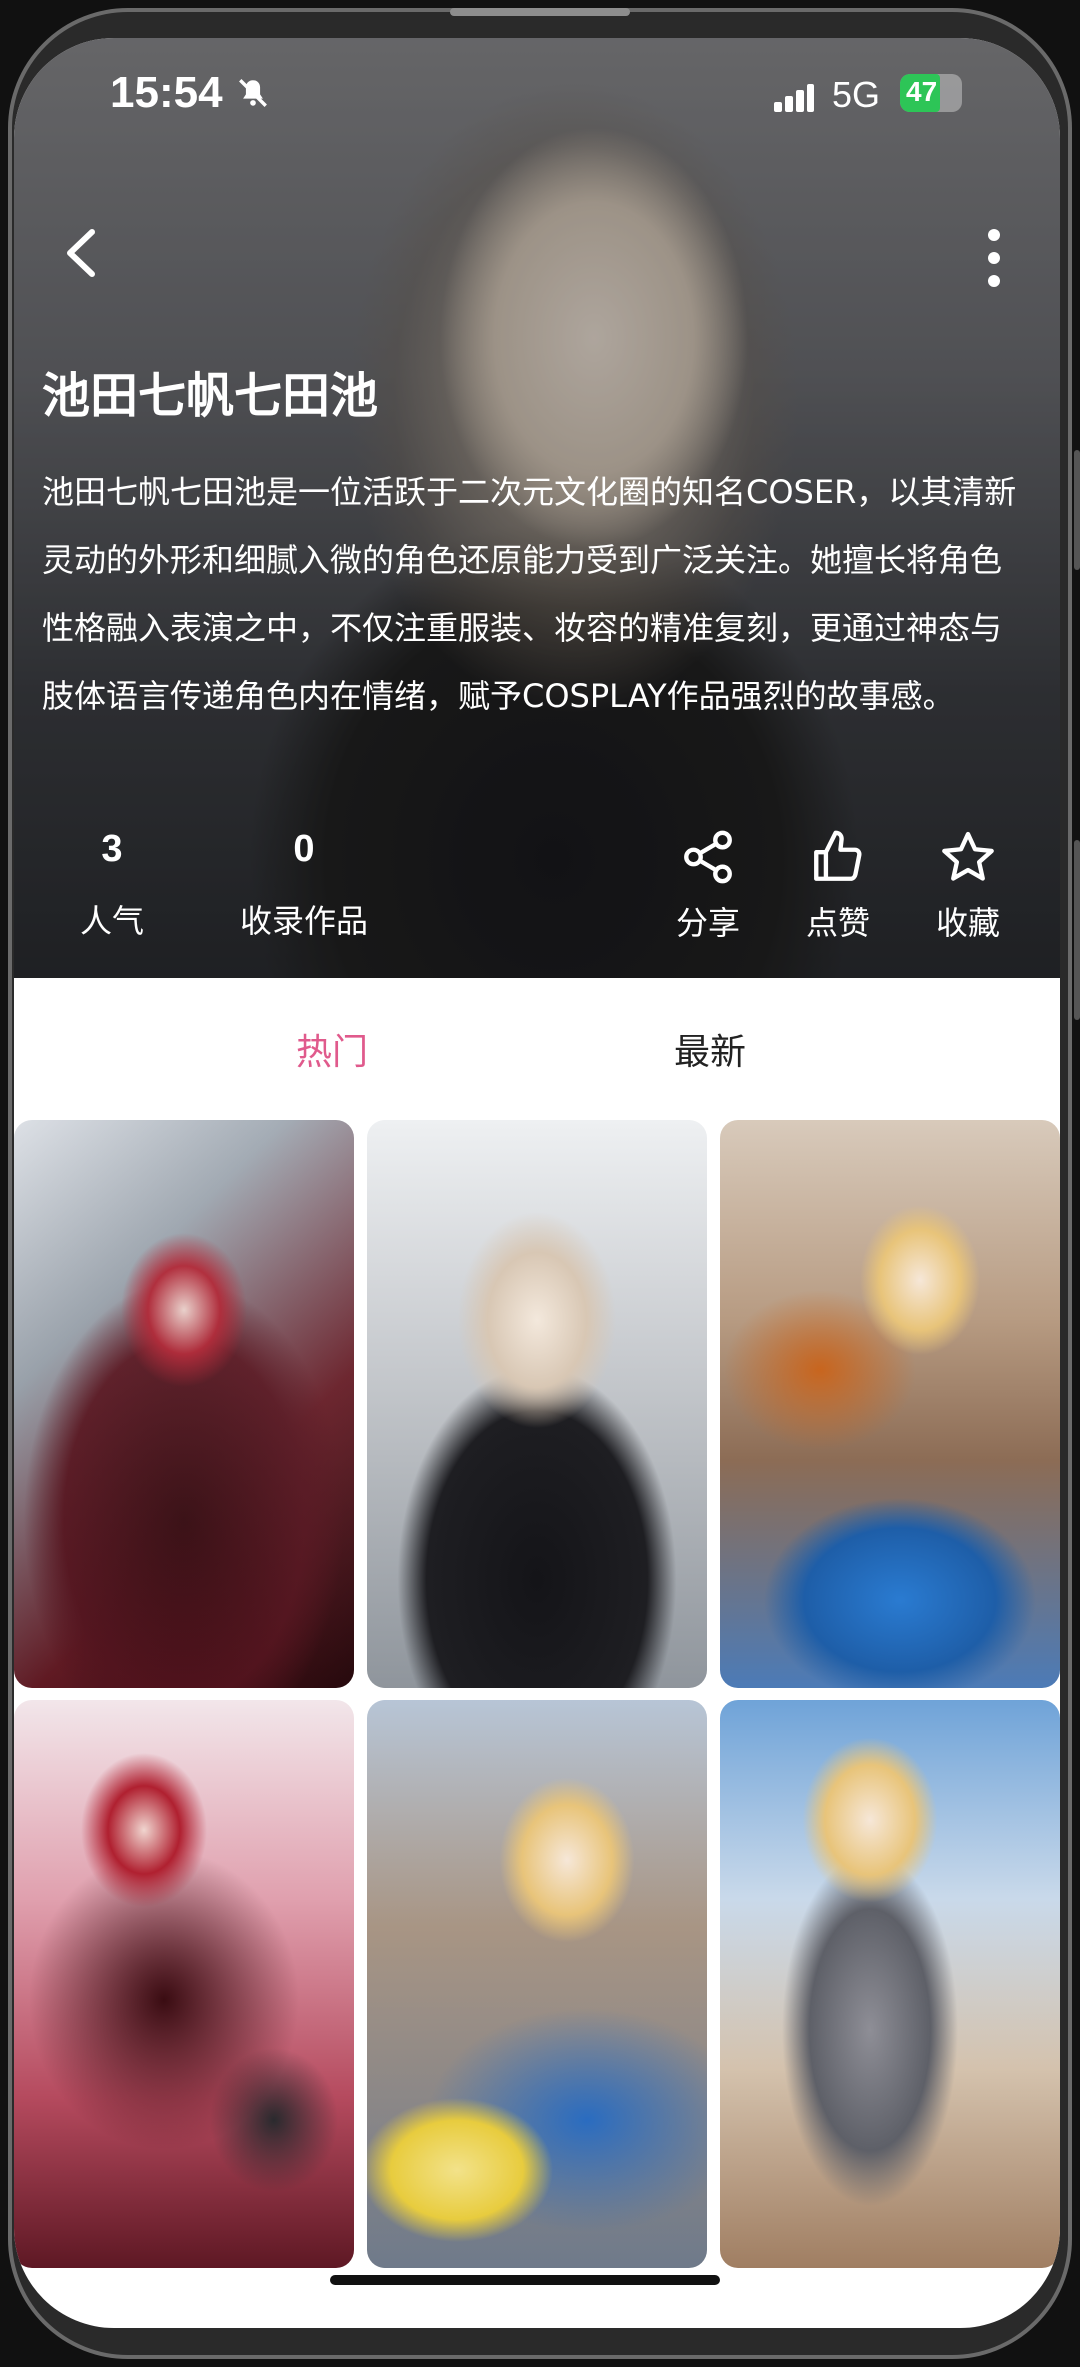 The width and height of the screenshot is (1080, 2367). I want to click on status-bar: 15:54 5G 47, so click(537, 93).